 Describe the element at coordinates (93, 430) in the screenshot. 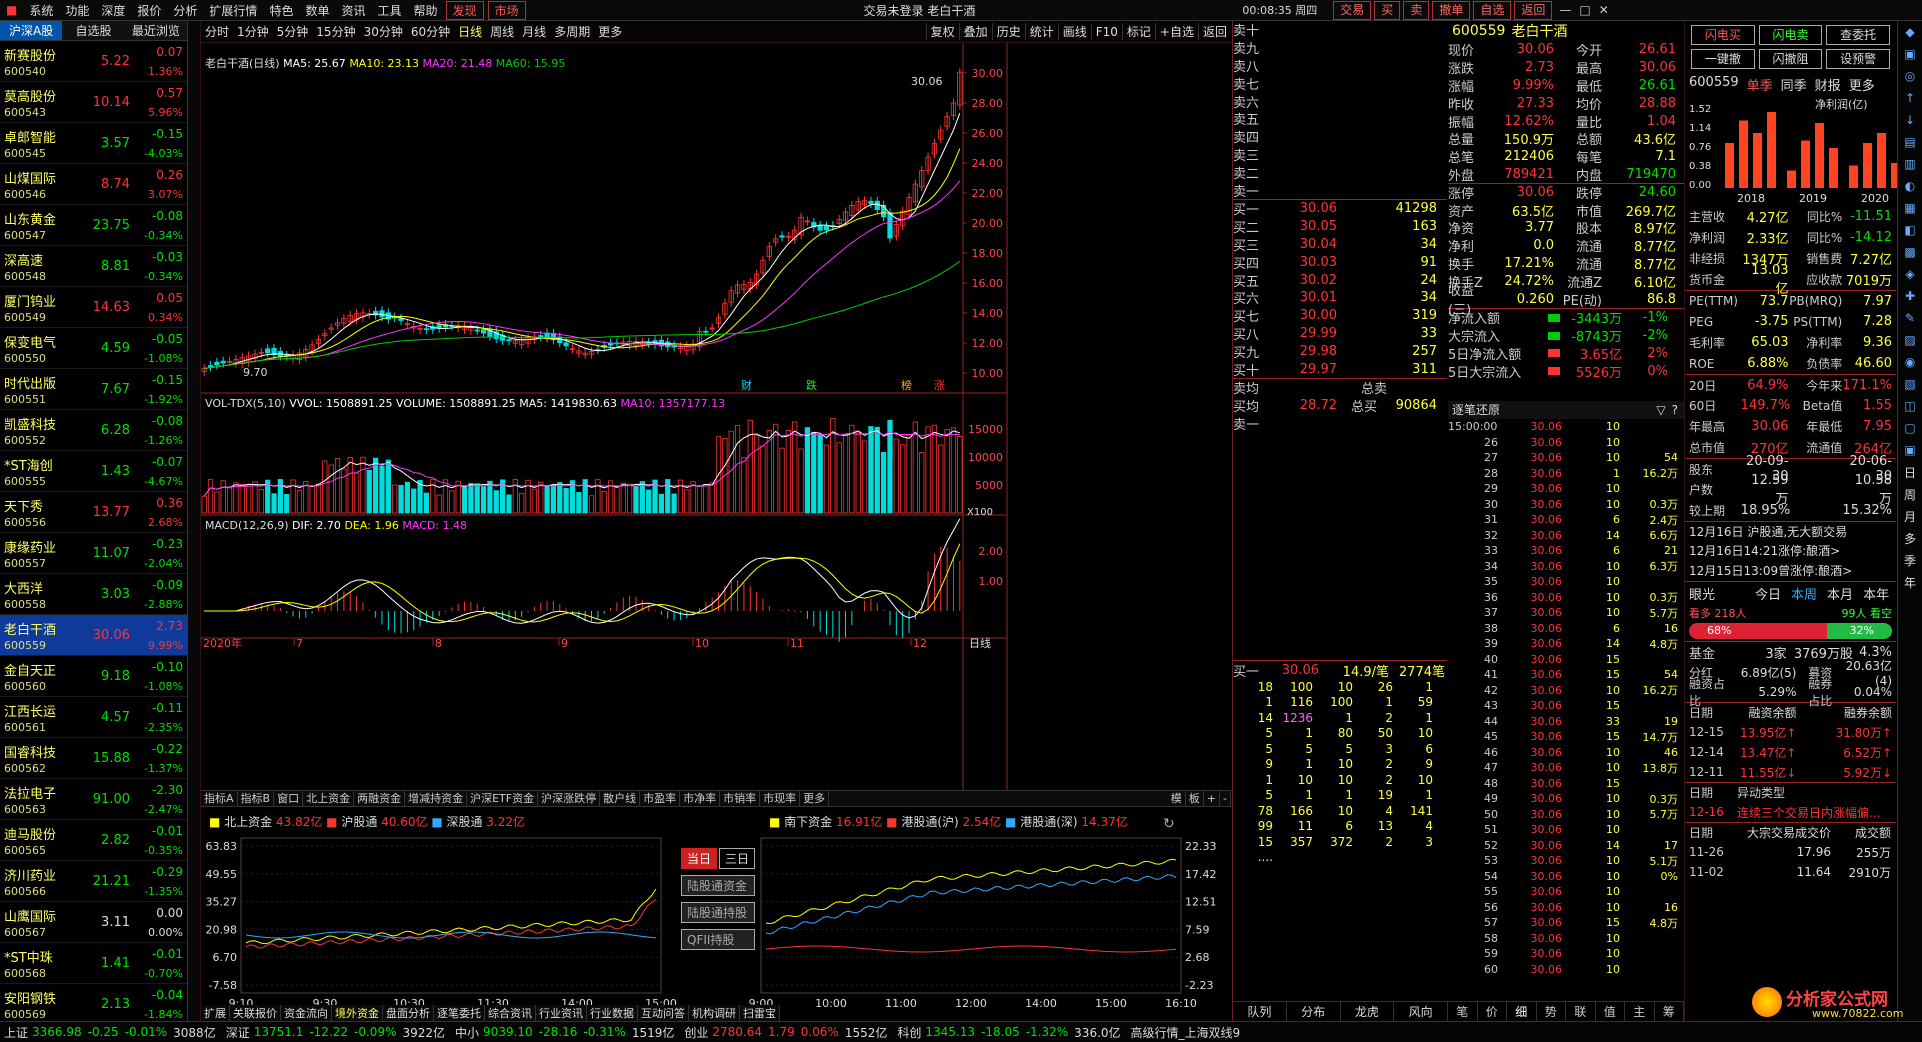

I see `stock-row: 凯盛科技 600552 6.28 -0.08 -1.26%` at that location.